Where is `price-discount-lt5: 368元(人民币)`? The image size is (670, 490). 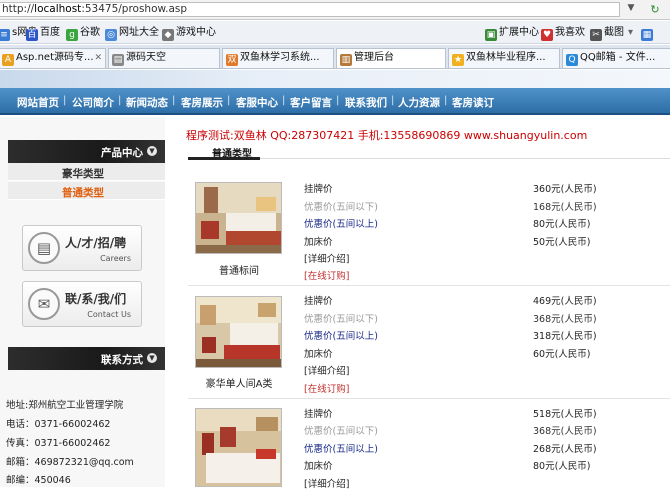 price-discount-lt5: 368元(人民币) is located at coordinates (565, 319).